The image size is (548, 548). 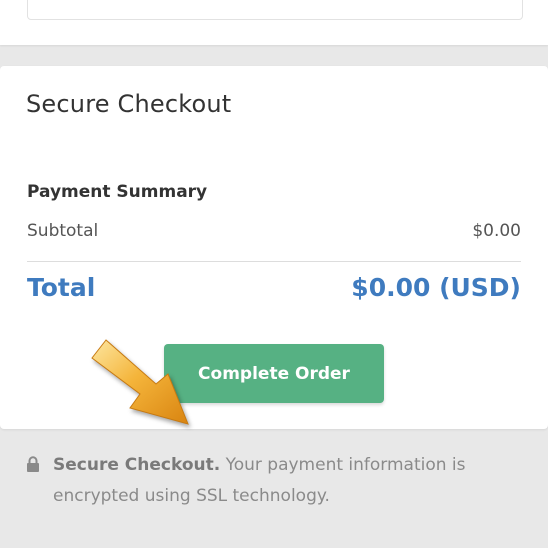 I want to click on subtotal-value: $0.00, so click(x=496, y=231).